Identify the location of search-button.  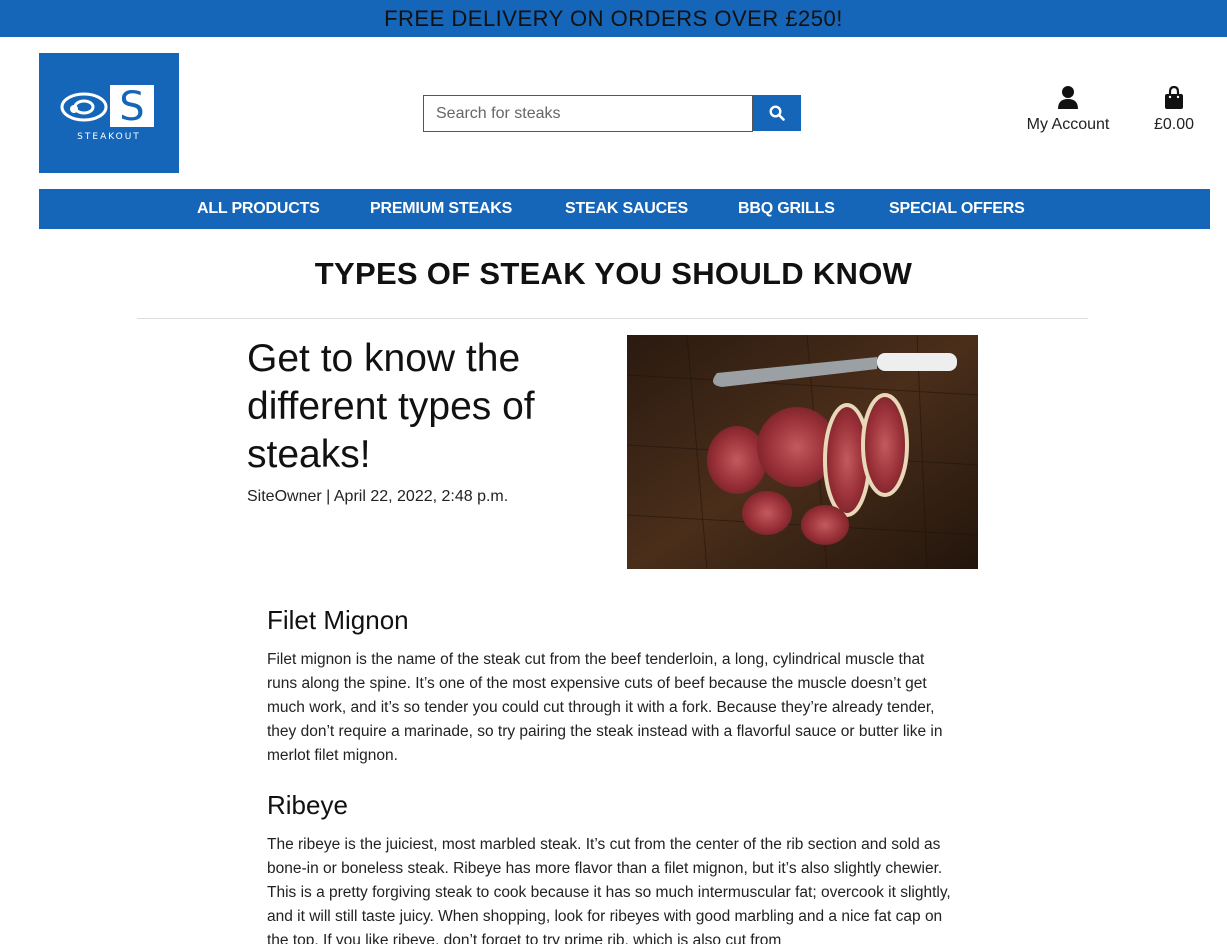
(777, 113).